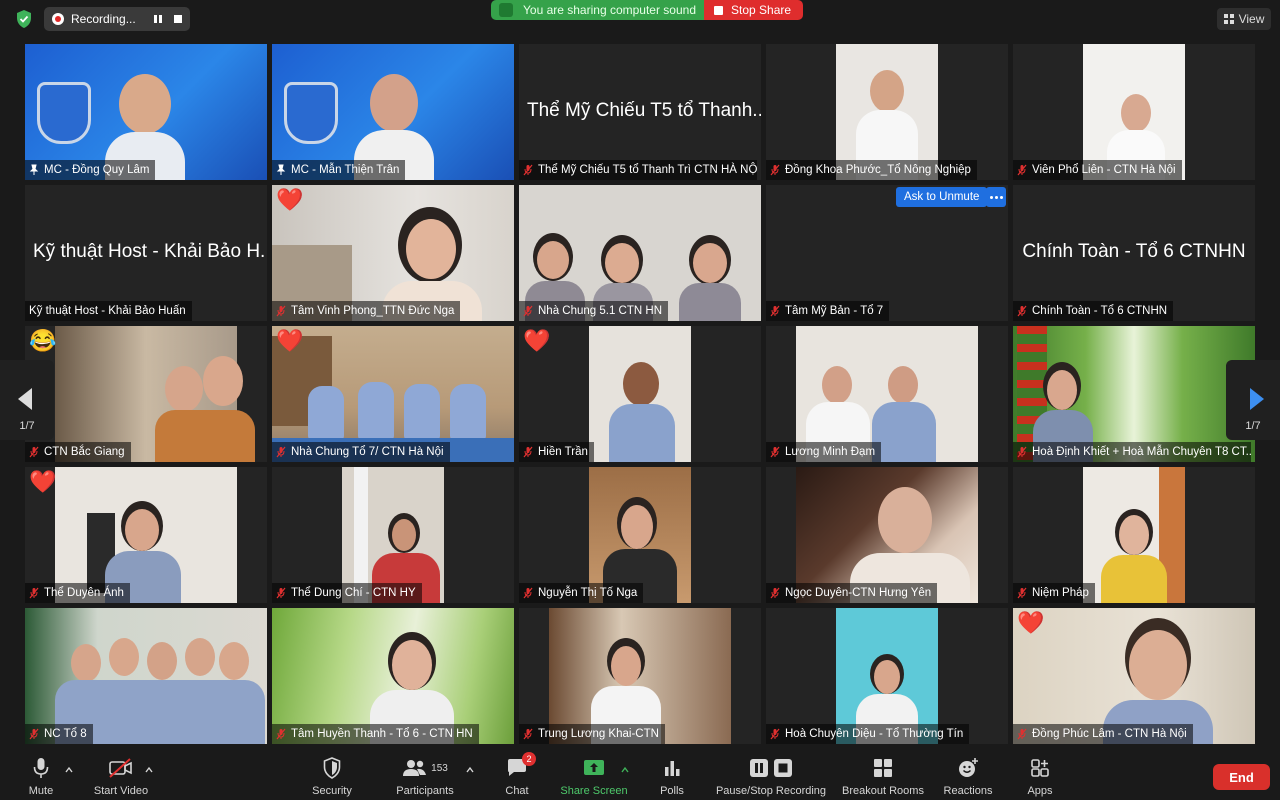 The height and width of the screenshot is (800, 1280). Describe the element at coordinates (672, 777) in the screenshot. I see `polls-button: Polls` at that location.